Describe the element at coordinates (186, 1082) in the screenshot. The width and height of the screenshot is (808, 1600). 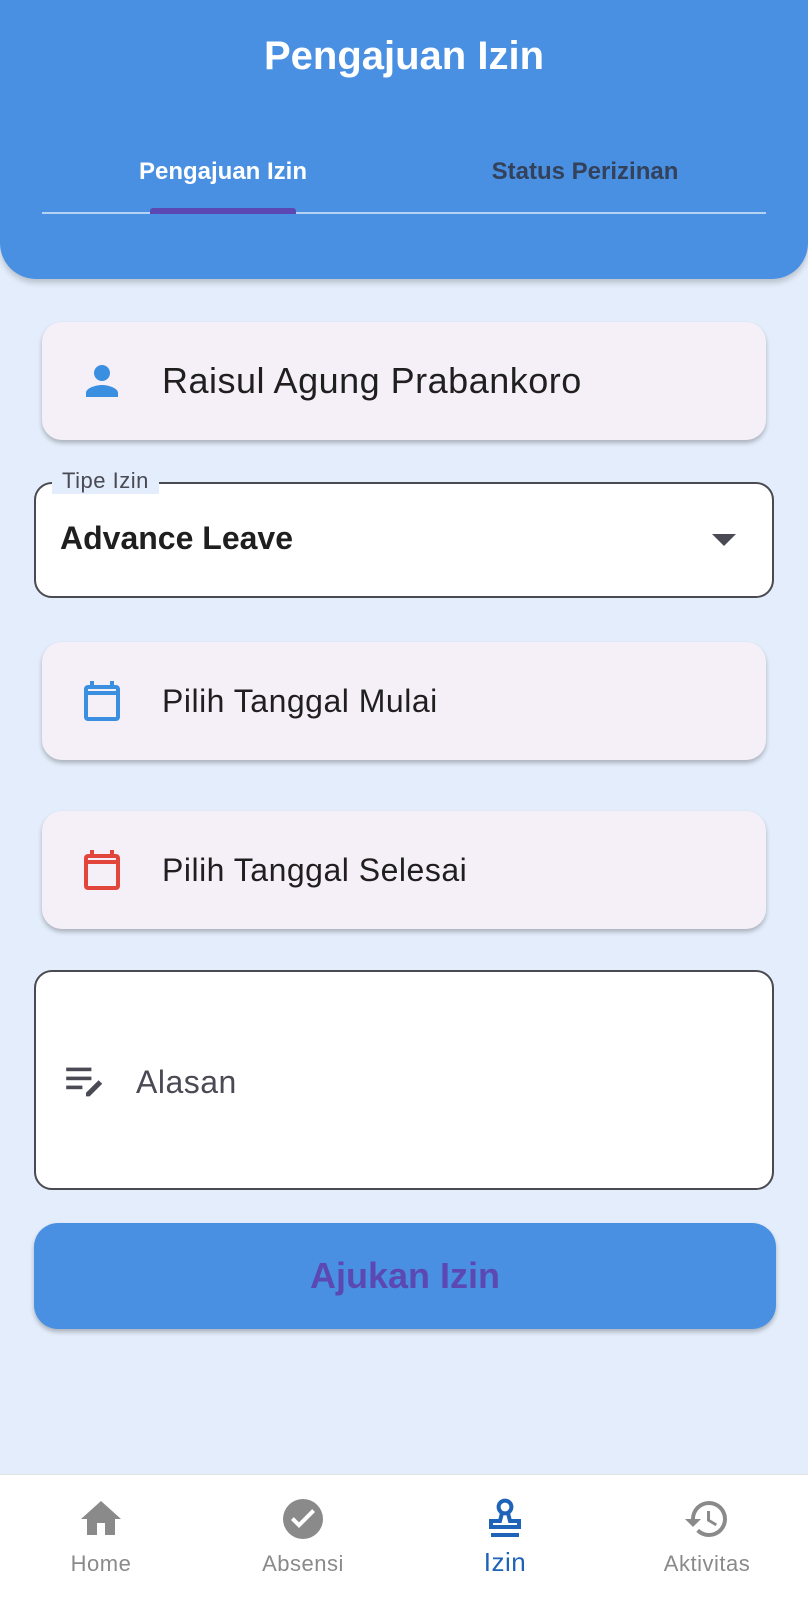
I see `reason-placeholder: Alasan` at that location.